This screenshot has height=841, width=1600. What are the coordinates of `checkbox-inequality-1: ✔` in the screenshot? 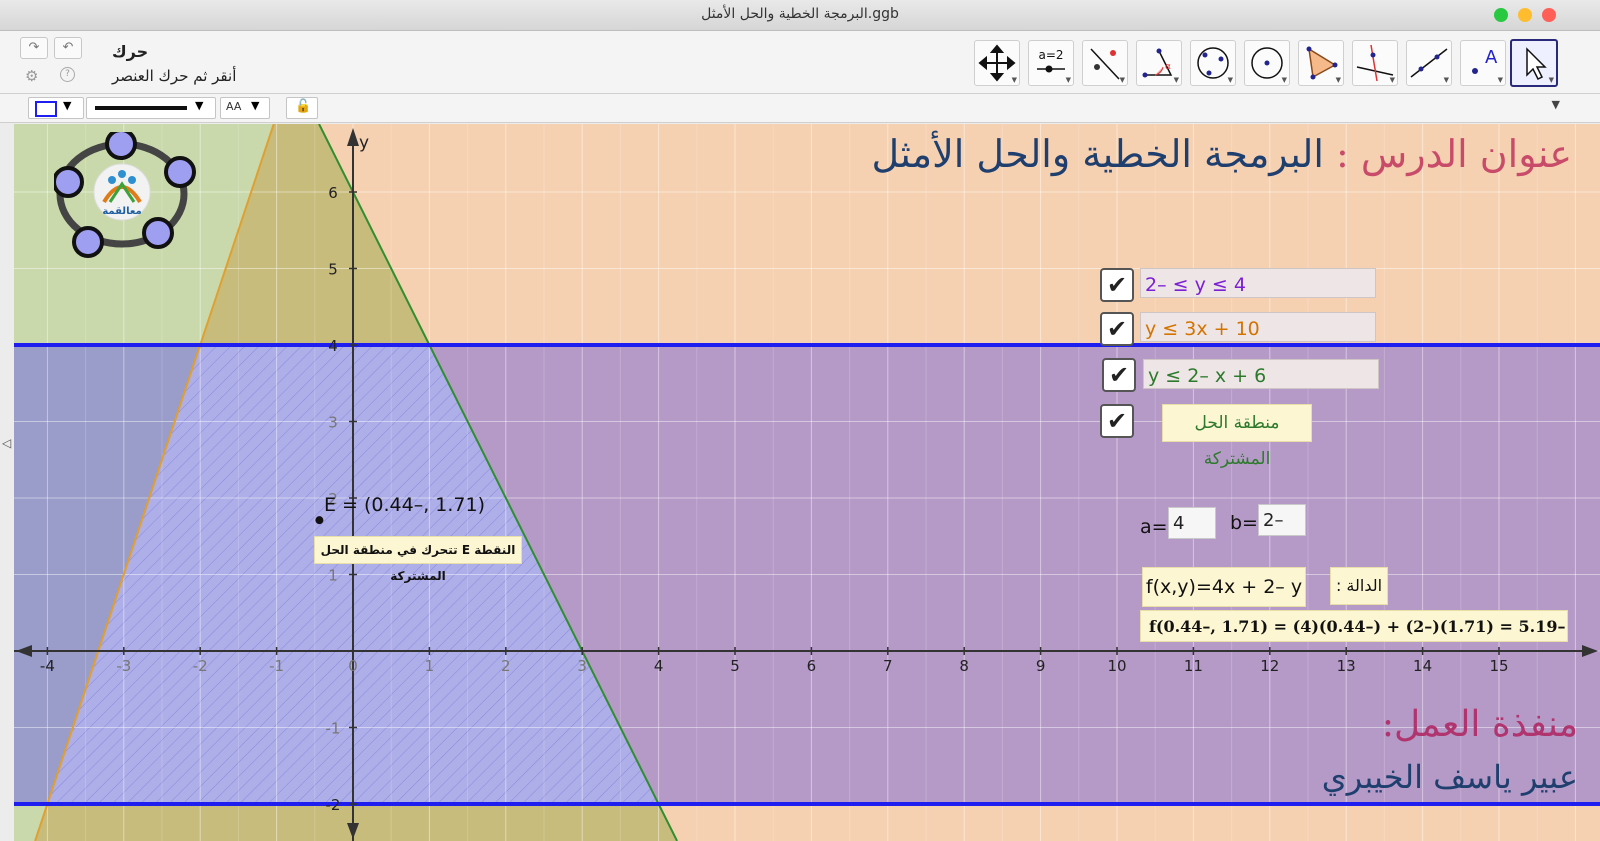 It's located at (1117, 285).